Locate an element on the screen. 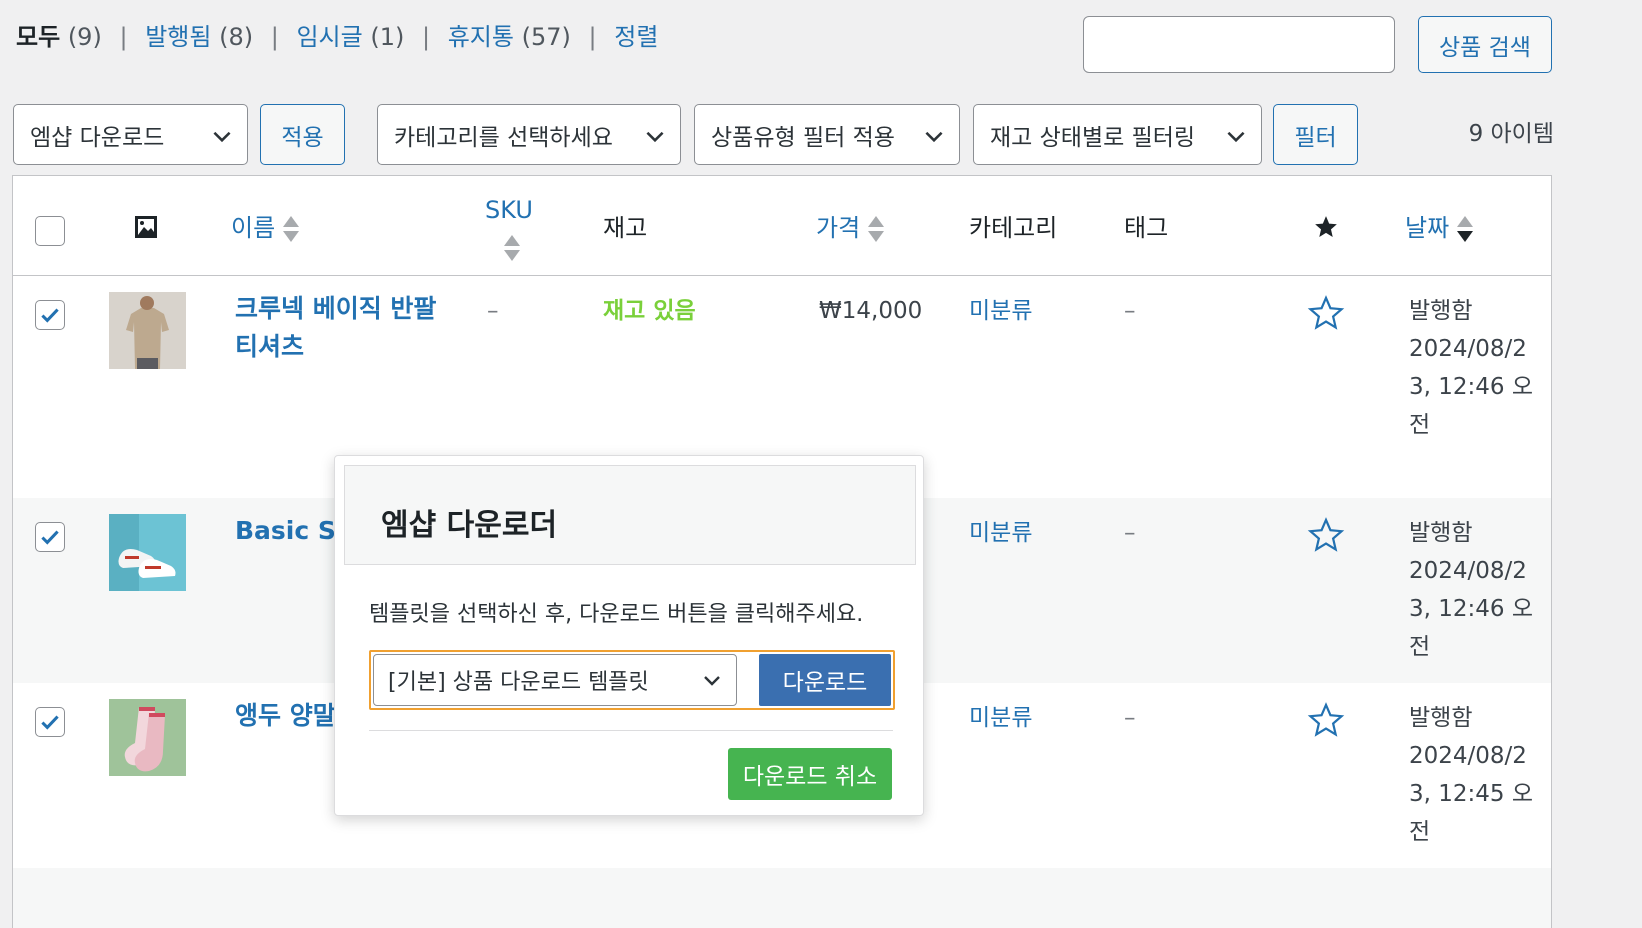 The image size is (1642, 928). table-row is located at coordinates (782, 898).